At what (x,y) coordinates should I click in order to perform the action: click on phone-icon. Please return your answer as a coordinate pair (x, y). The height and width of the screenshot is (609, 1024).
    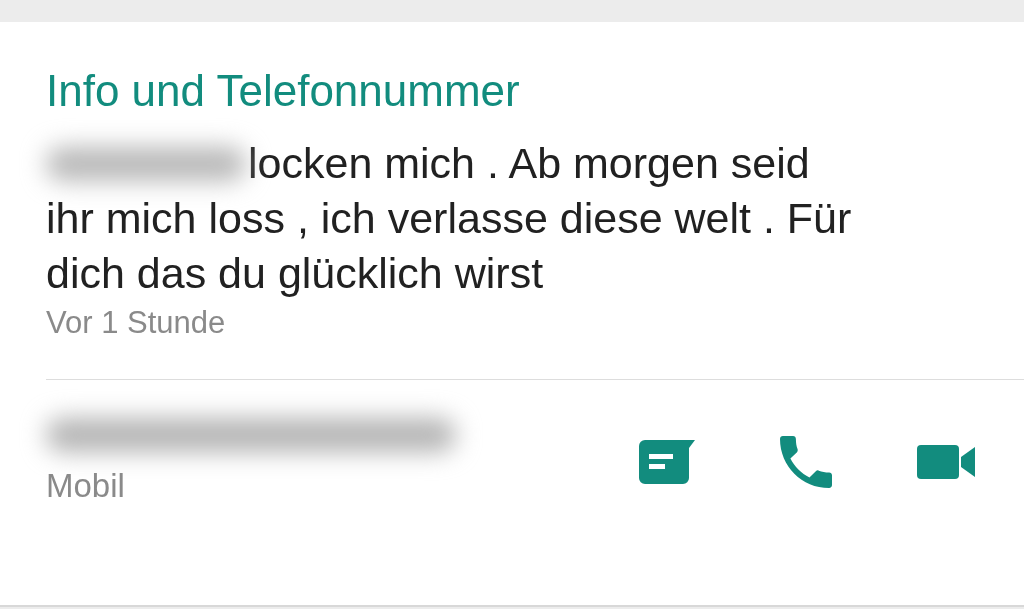
    Looking at the image, I should click on (806, 462).